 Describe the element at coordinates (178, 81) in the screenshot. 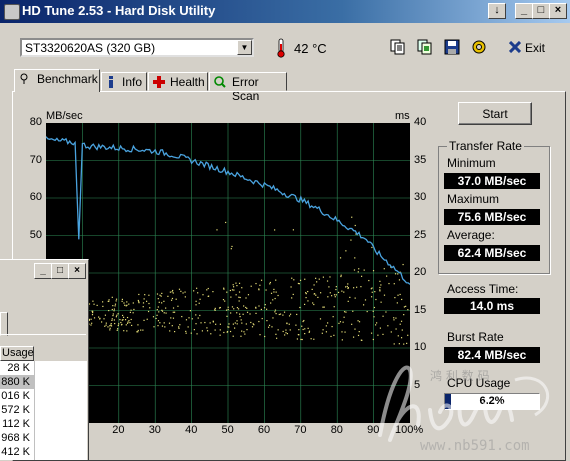

I see `tab-health: Health` at that location.